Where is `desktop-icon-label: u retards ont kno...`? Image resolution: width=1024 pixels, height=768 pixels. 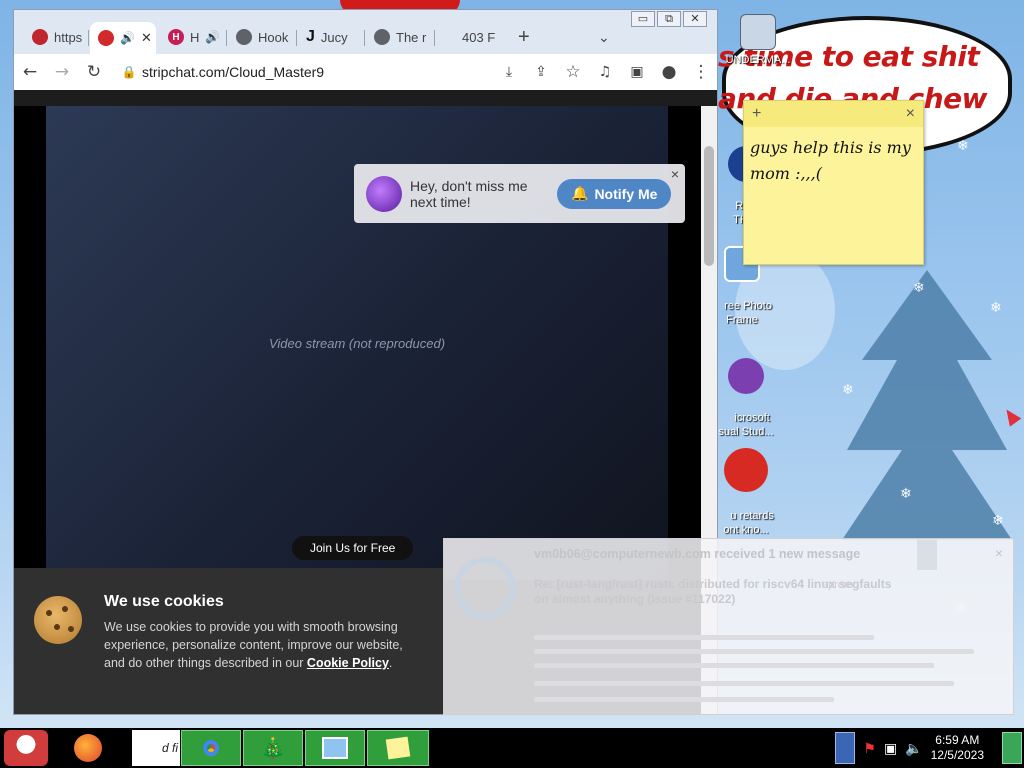 desktop-icon-label: u retards ont kno... is located at coordinates (748, 523).